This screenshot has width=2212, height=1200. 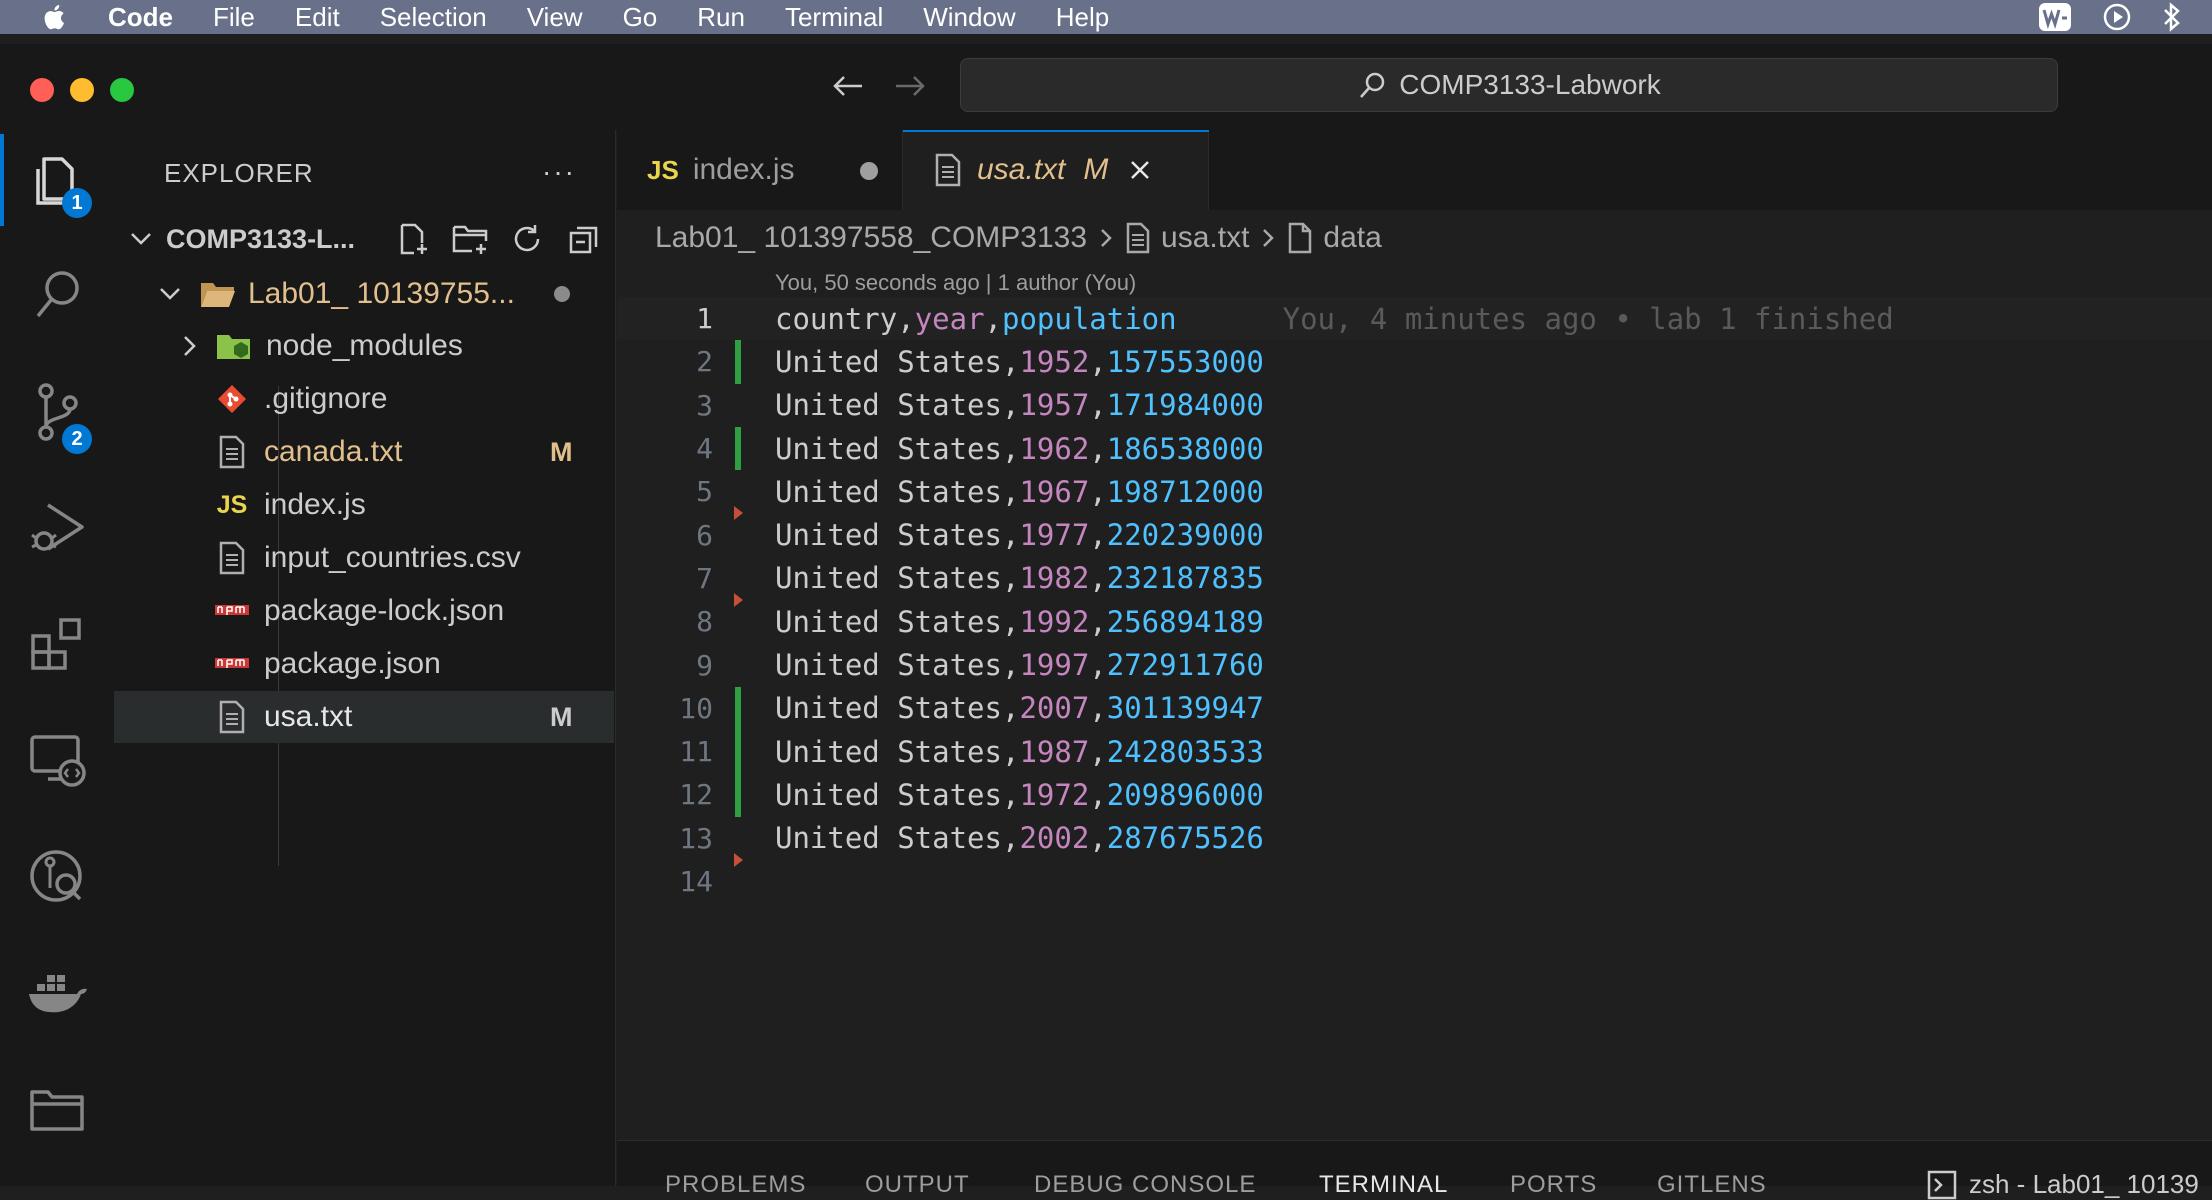 What do you see at coordinates (561, 451) in the screenshot?
I see `git-status-badge: M` at bounding box center [561, 451].